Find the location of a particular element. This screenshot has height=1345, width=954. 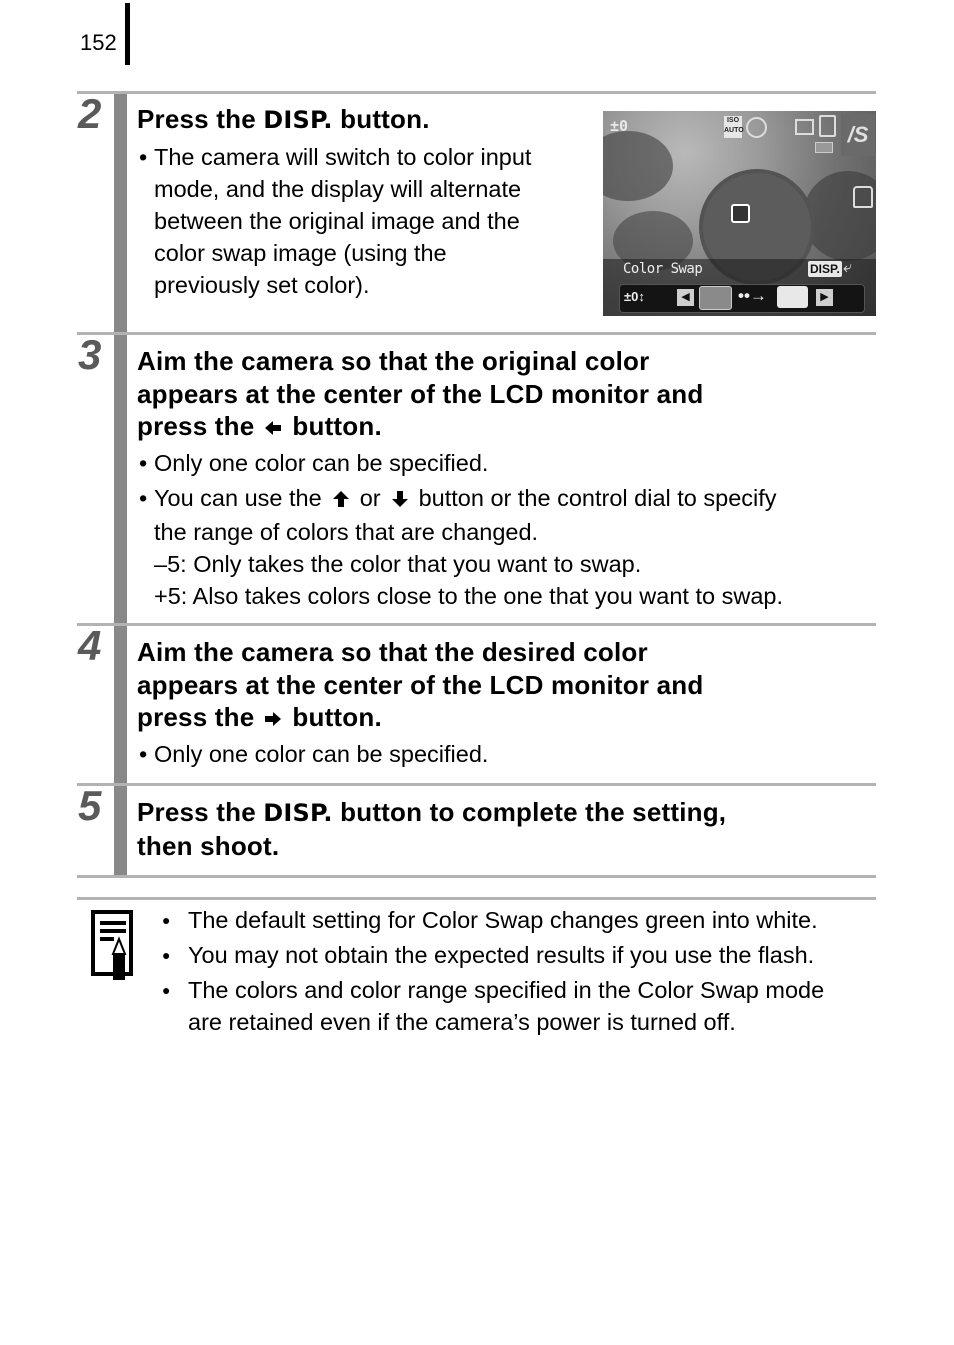

bullet-line: previously set color). is located at coordinates (262, 285).